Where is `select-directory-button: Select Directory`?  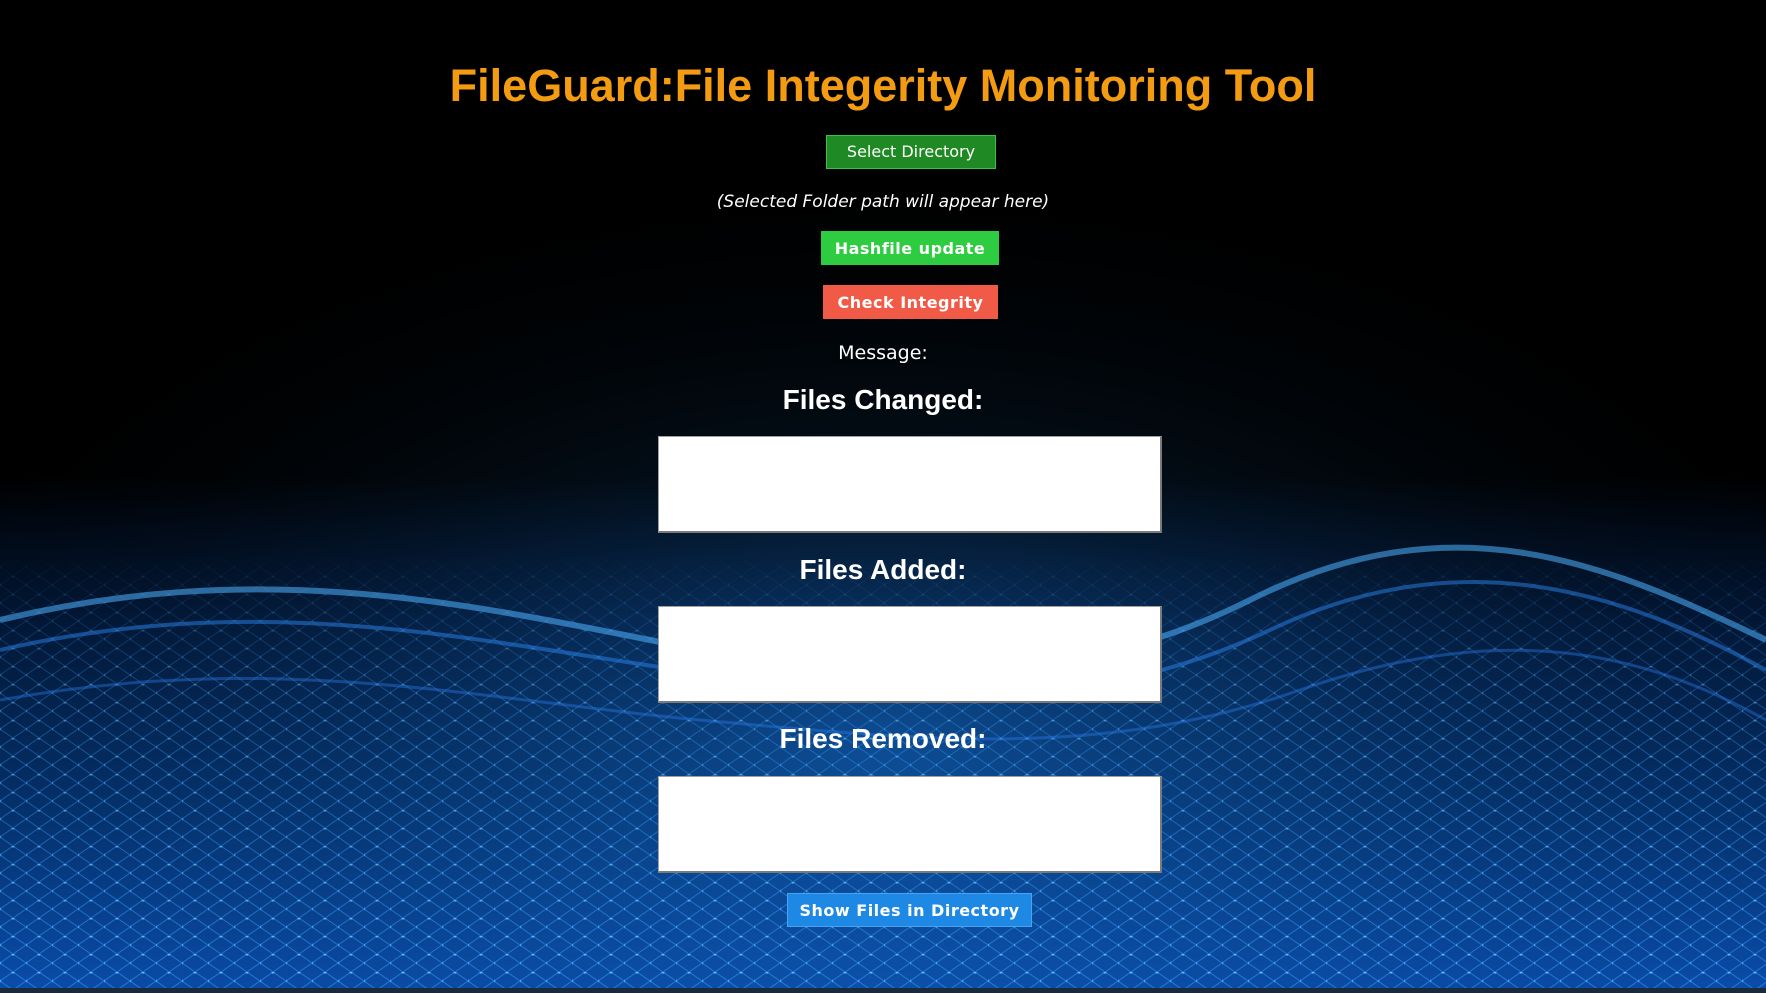
select-directory-button: Select Directory is located at coordinates (911, 152).